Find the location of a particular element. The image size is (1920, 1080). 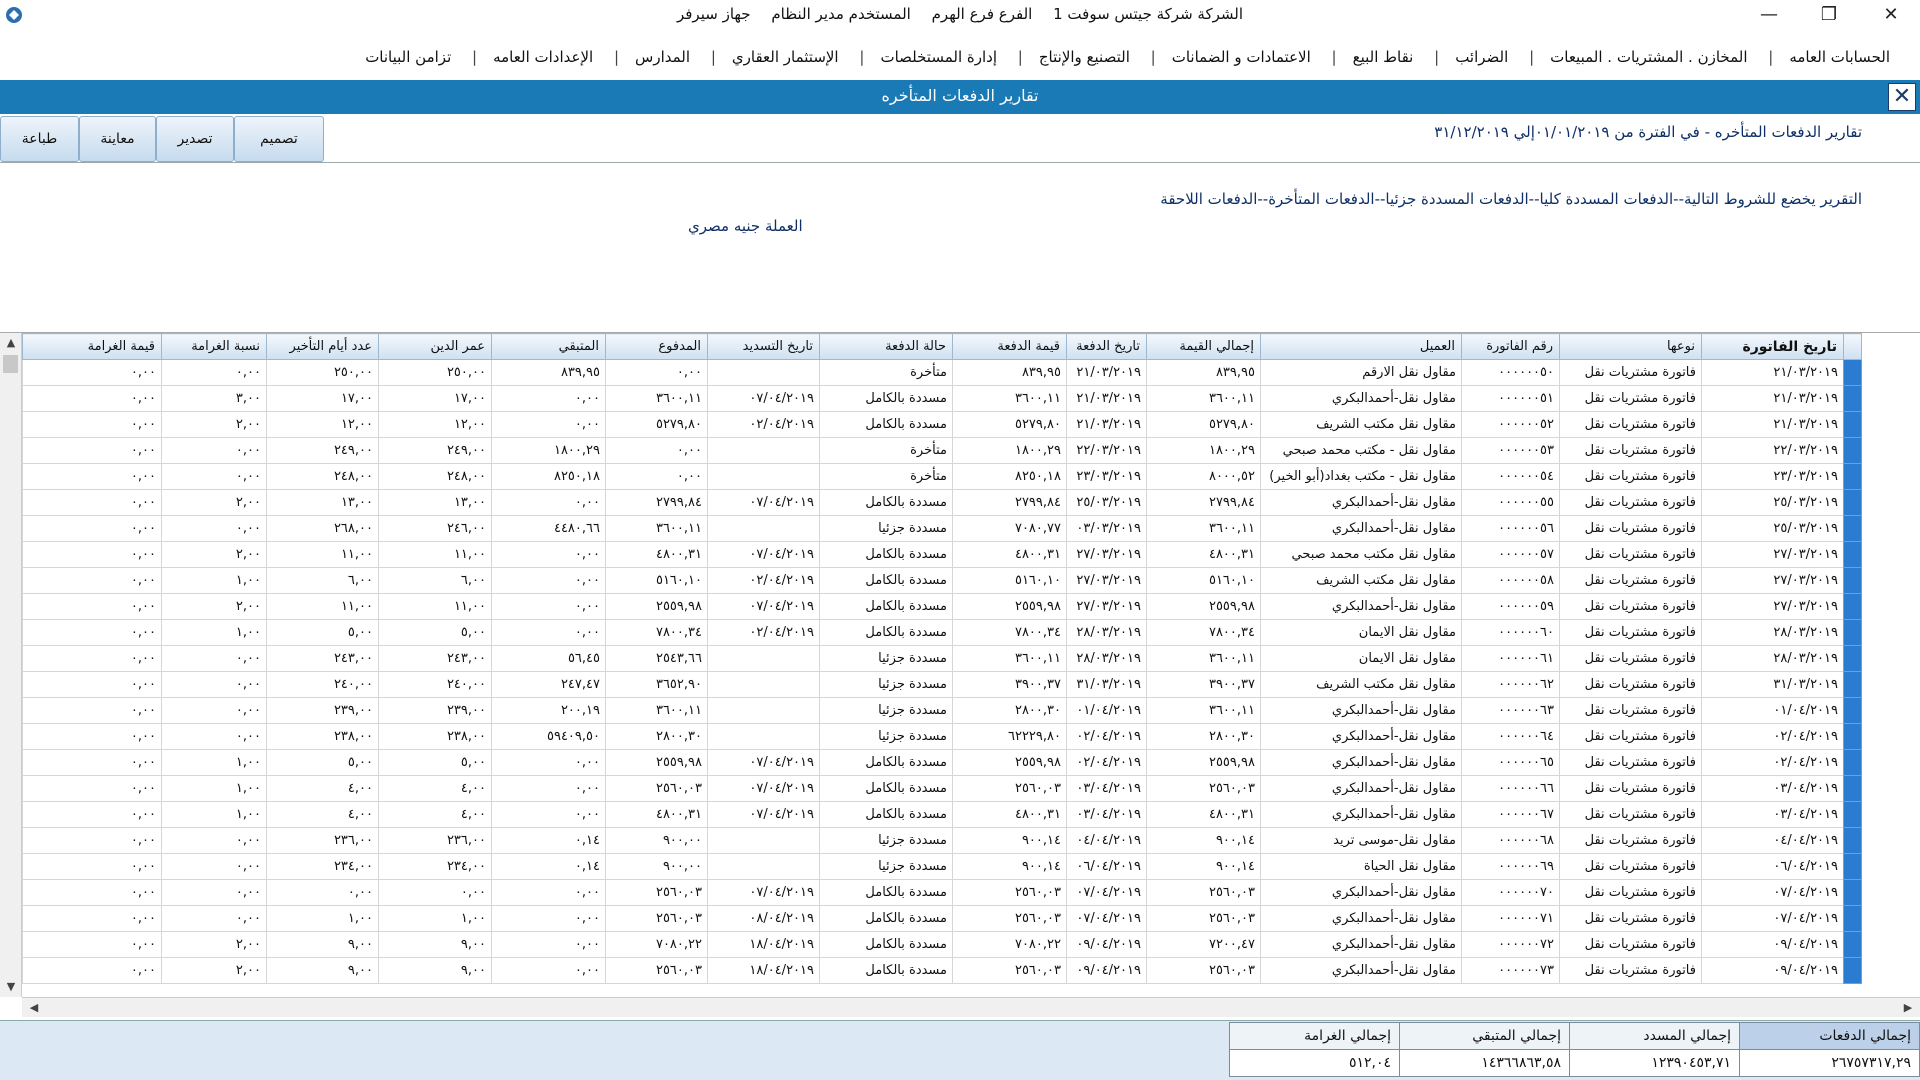

cell-debt-age: ٢٣٨,٠٠ is located at coordinates (435, 736).